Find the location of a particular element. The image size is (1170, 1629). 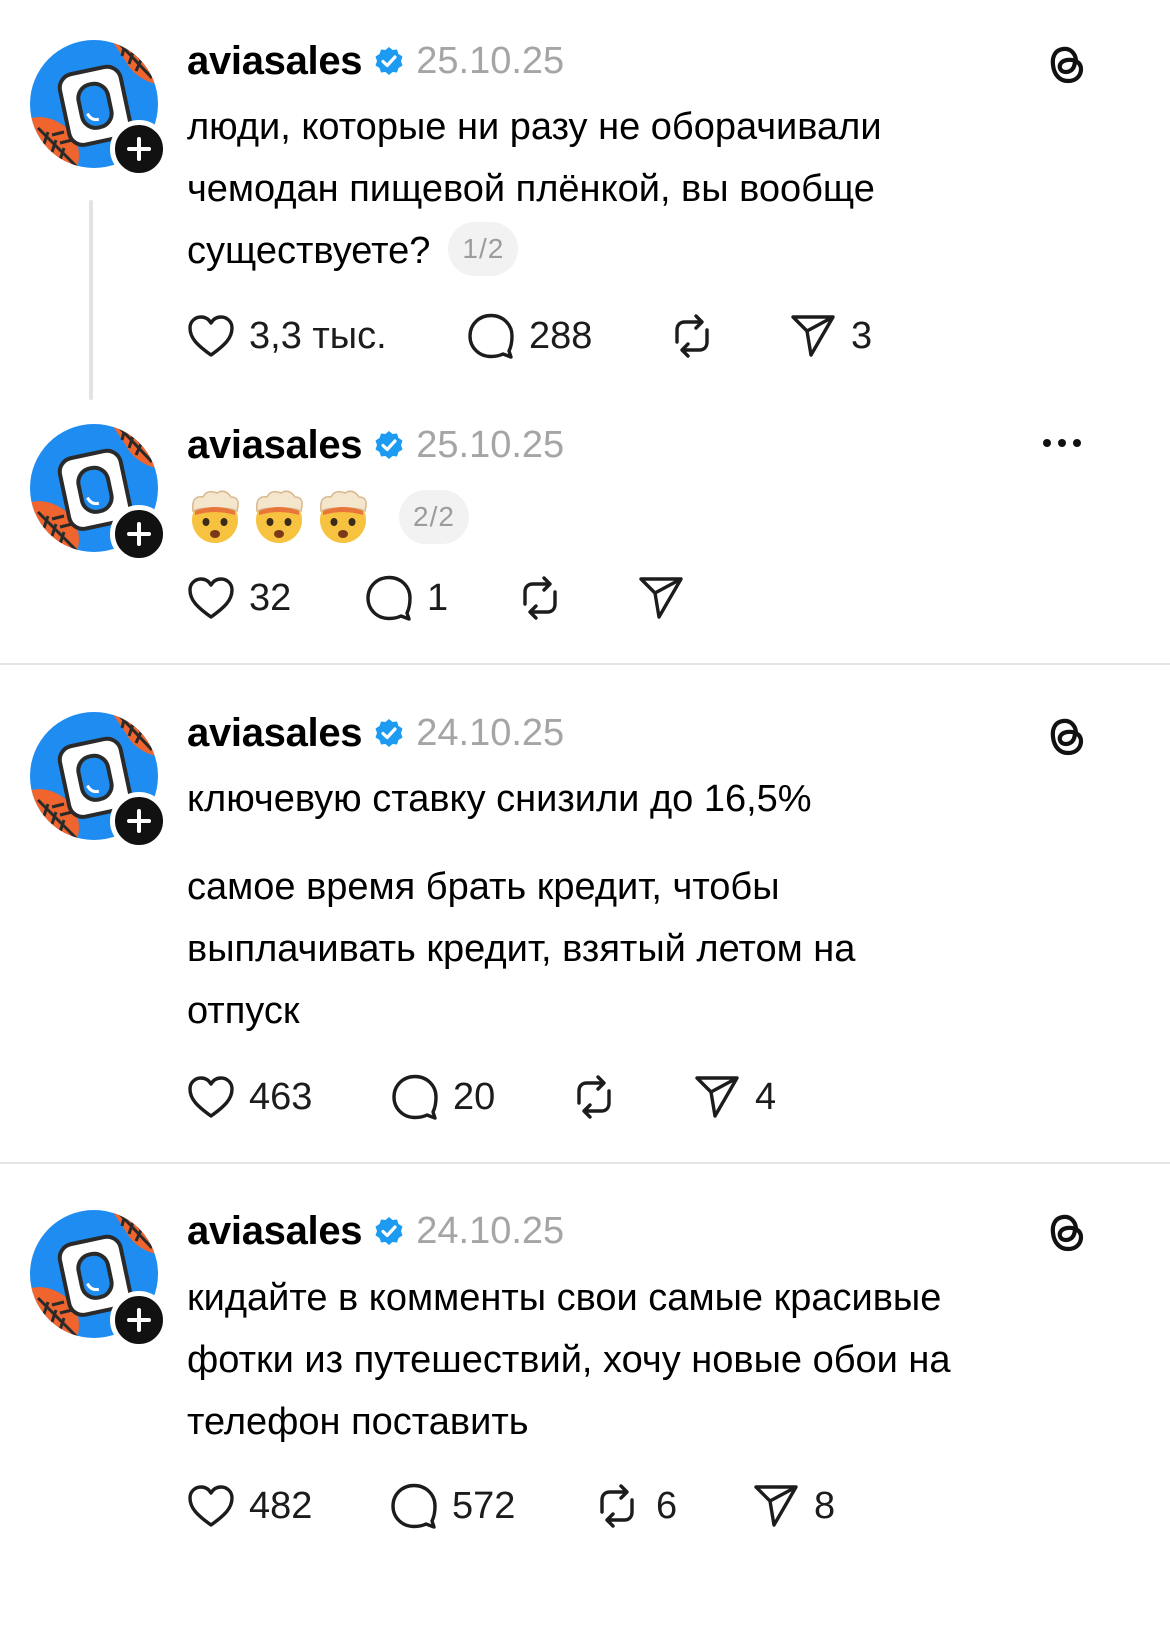

post-line: существуете? 1/2 is located at coordinates (534, 251).